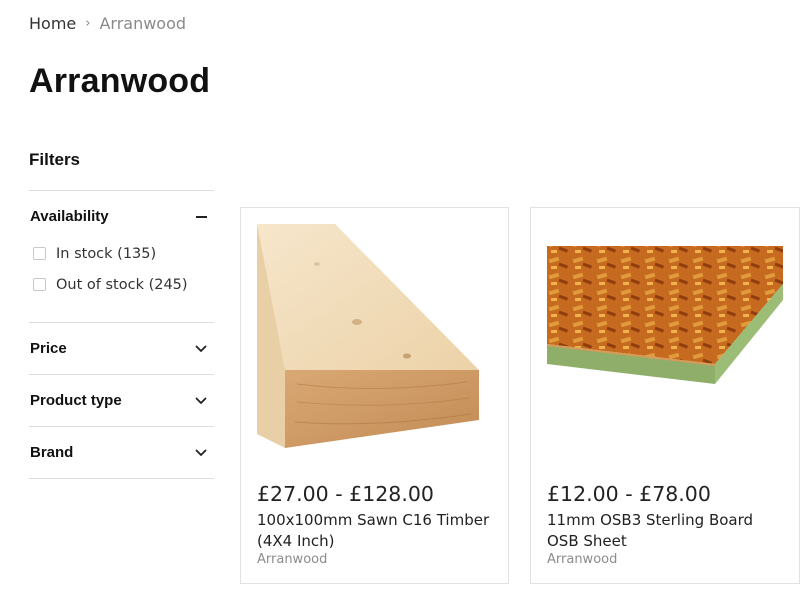 Image resolution: width=809 pixels, height=597 pixels. What do you see at coordinates (120, 81) in the screenshot?
I see `page-title: Arranwood` at bounding box center [120, 81].